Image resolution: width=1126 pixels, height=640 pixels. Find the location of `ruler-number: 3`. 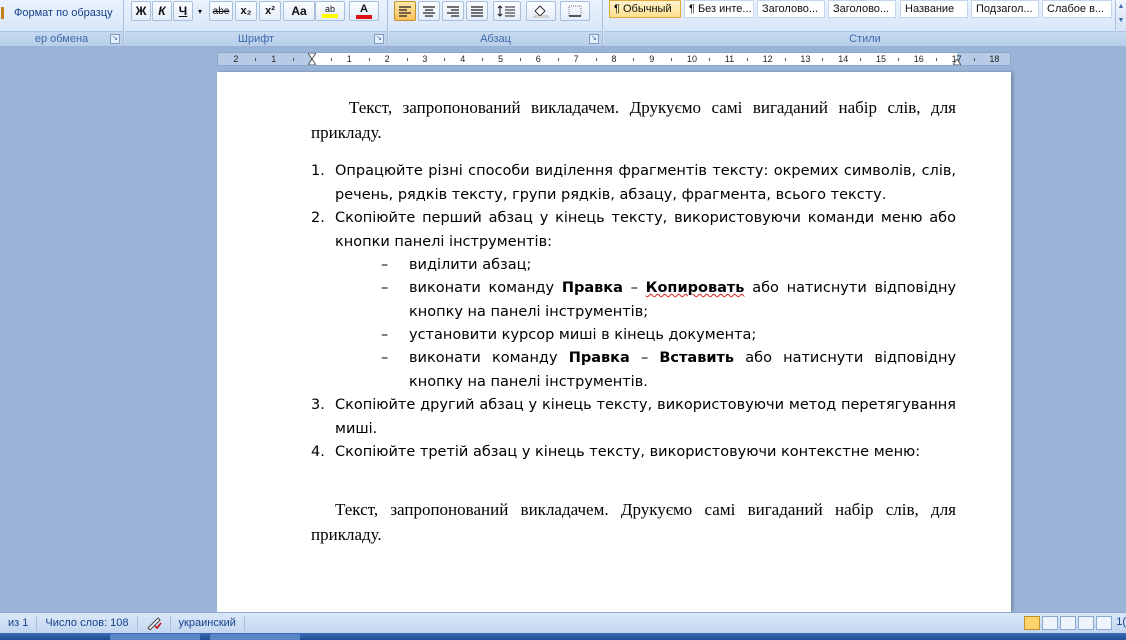

ruler-number: 3 is located at coordinates (425, 59).